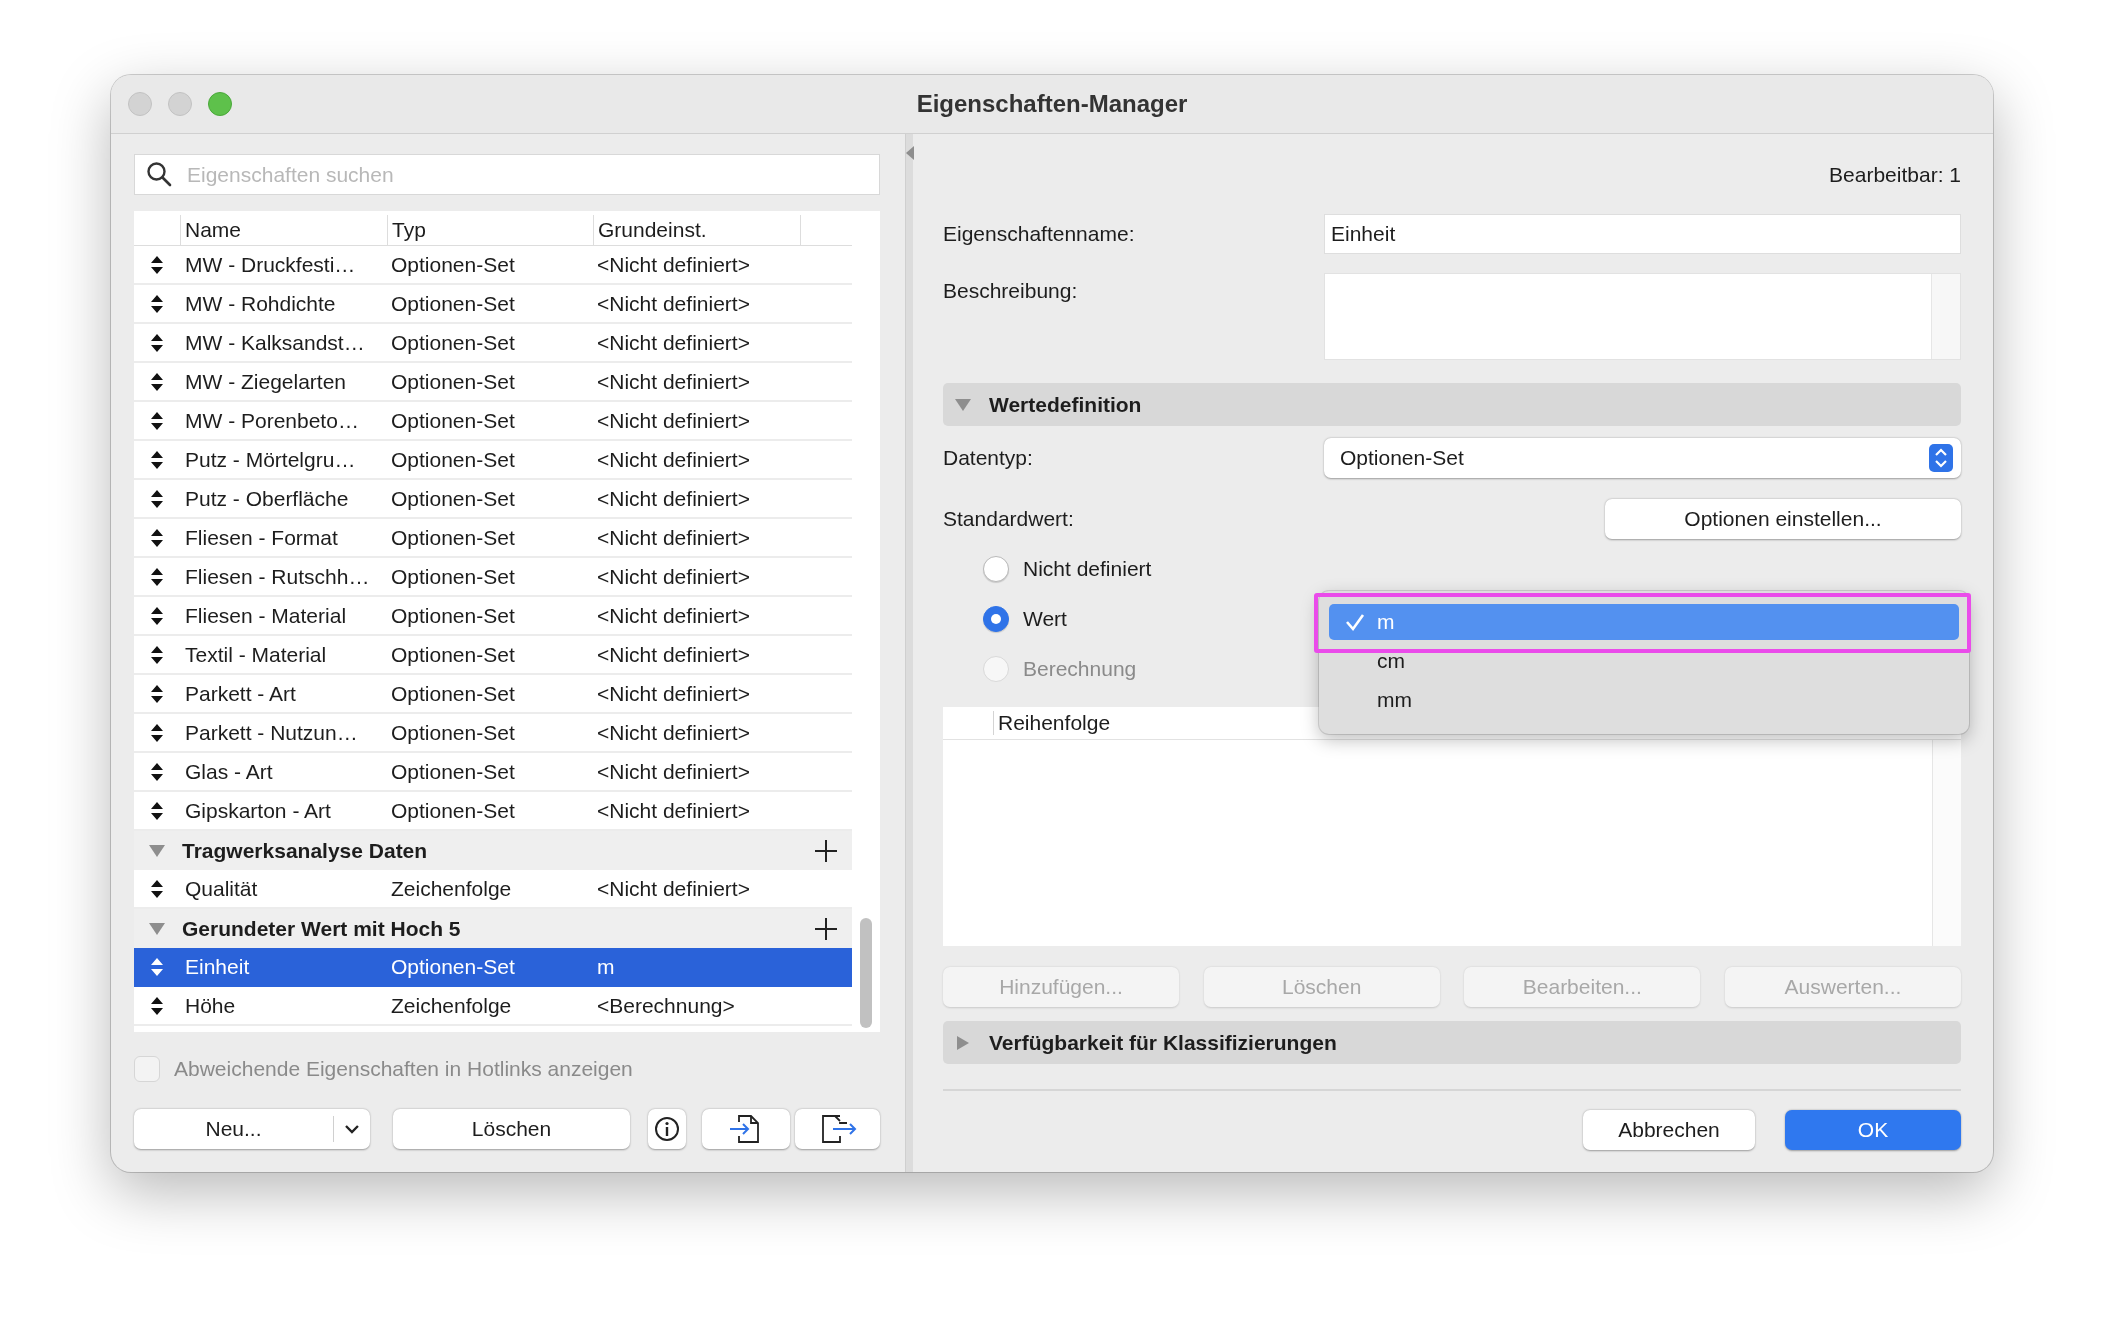  I want to click on table-cell-text: <Berechnung>, so click(666, 1005).